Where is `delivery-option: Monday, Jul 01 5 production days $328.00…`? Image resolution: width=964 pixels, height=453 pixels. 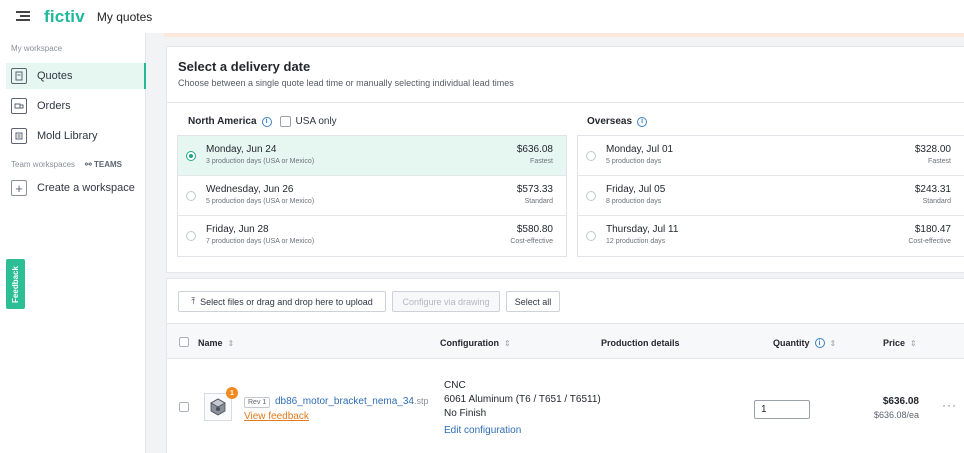
delivery-option: Monday, Jul 01 5 production days $328.00… is located at coordinates (771, 156).